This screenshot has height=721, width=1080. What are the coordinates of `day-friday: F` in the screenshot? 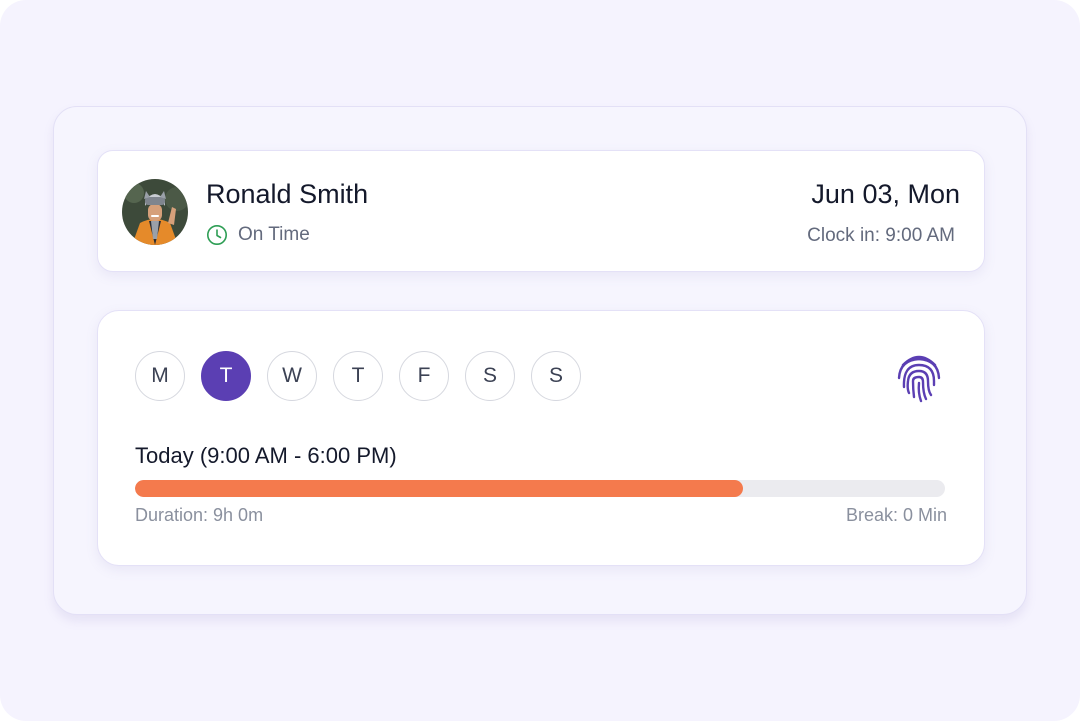 It's located at (424, 376).